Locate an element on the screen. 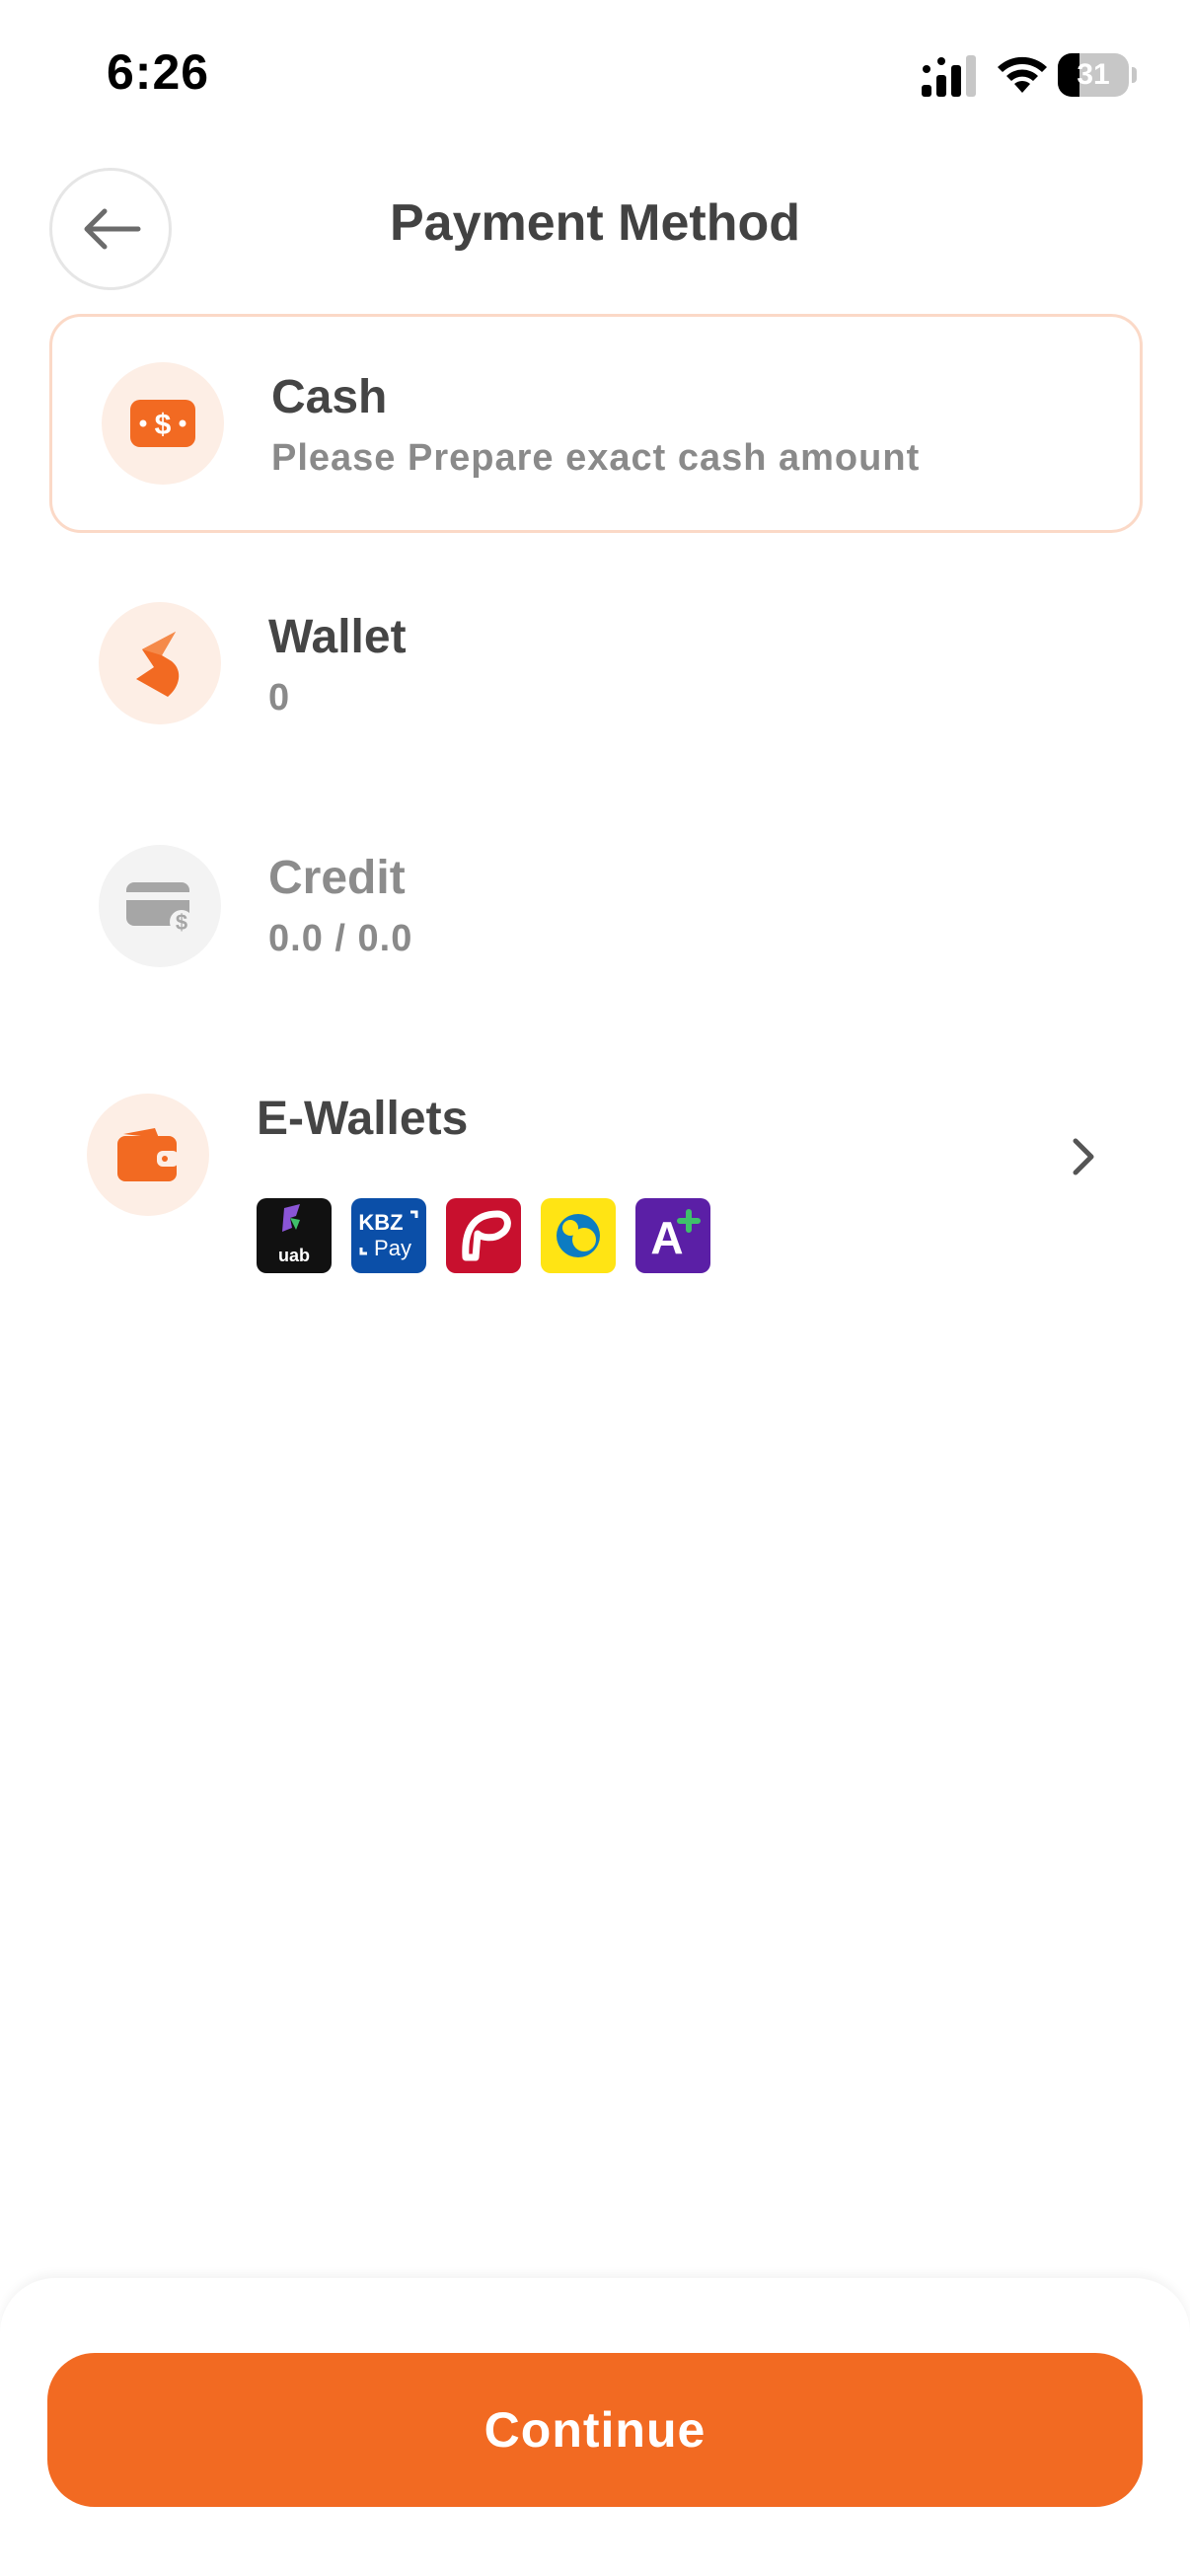 This screenshot has width=1190, height=2576. ewallet-logos: uab KBZ Pay A is located at coordinates (483, 1235).